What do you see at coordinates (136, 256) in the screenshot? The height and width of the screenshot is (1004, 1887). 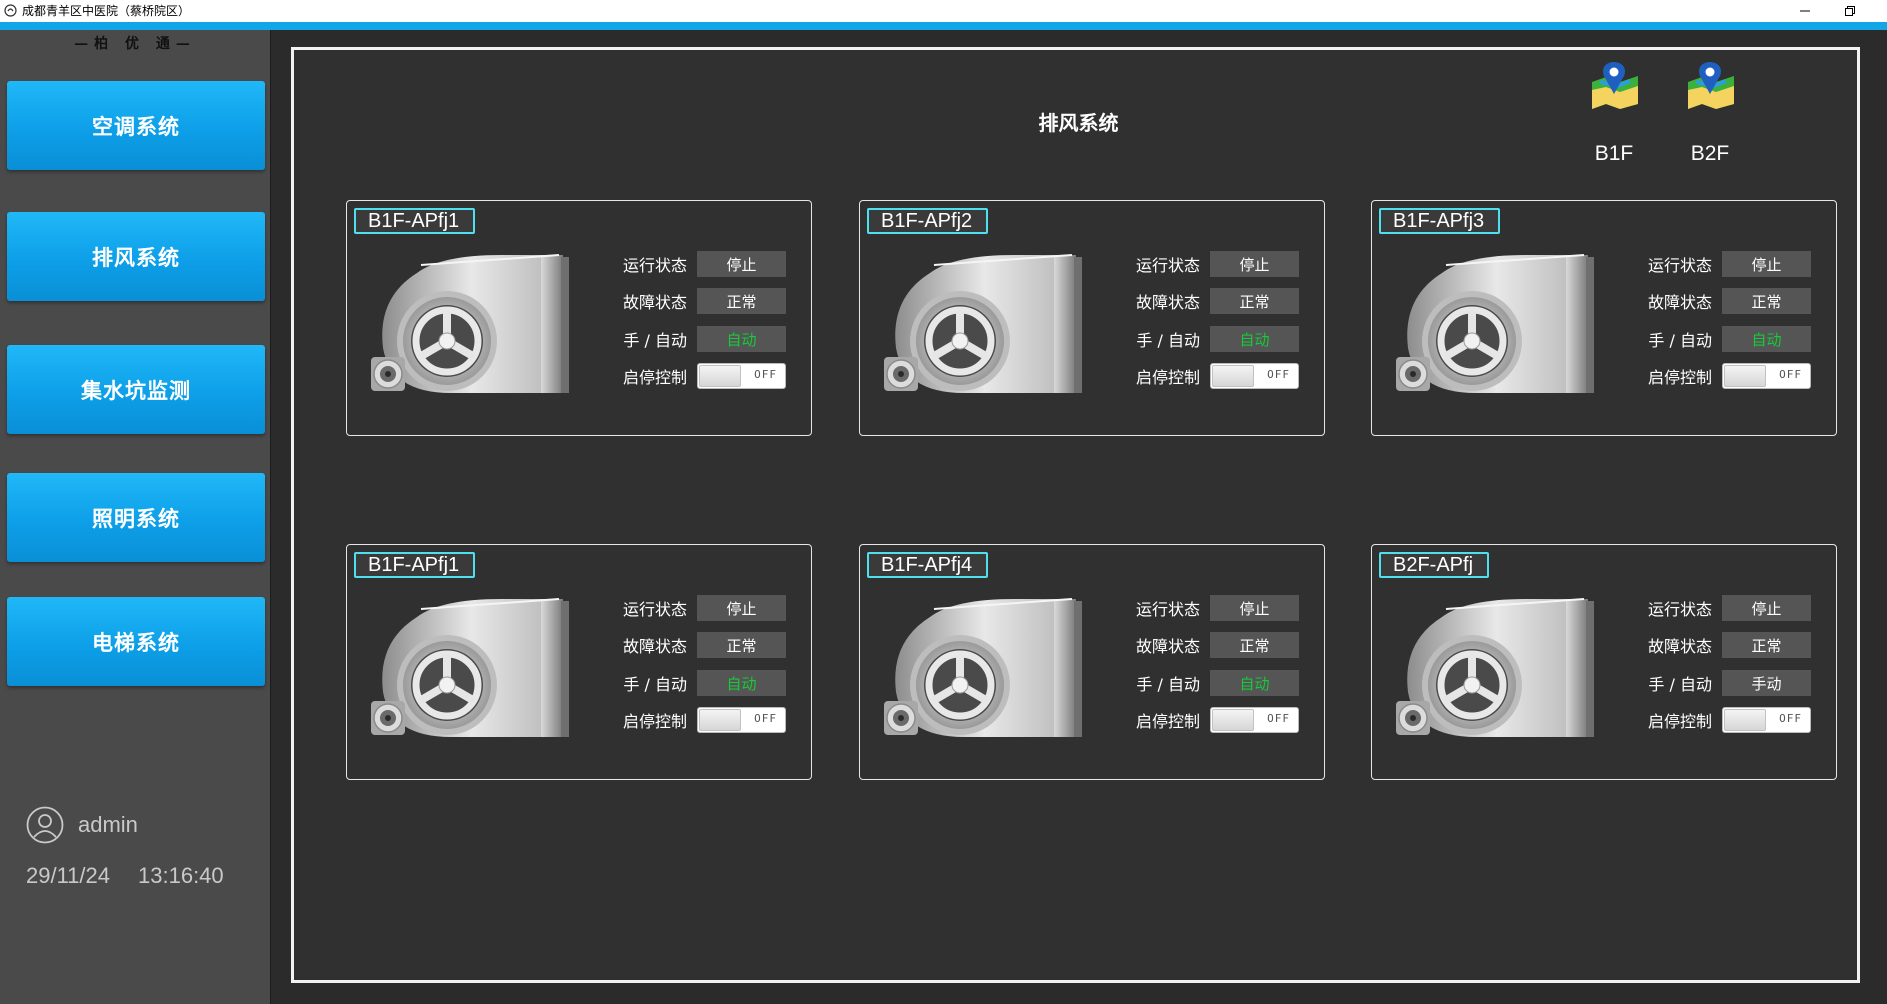 I see `nav-exhaust-button: 排风系统` at bounding box center [136, 256].